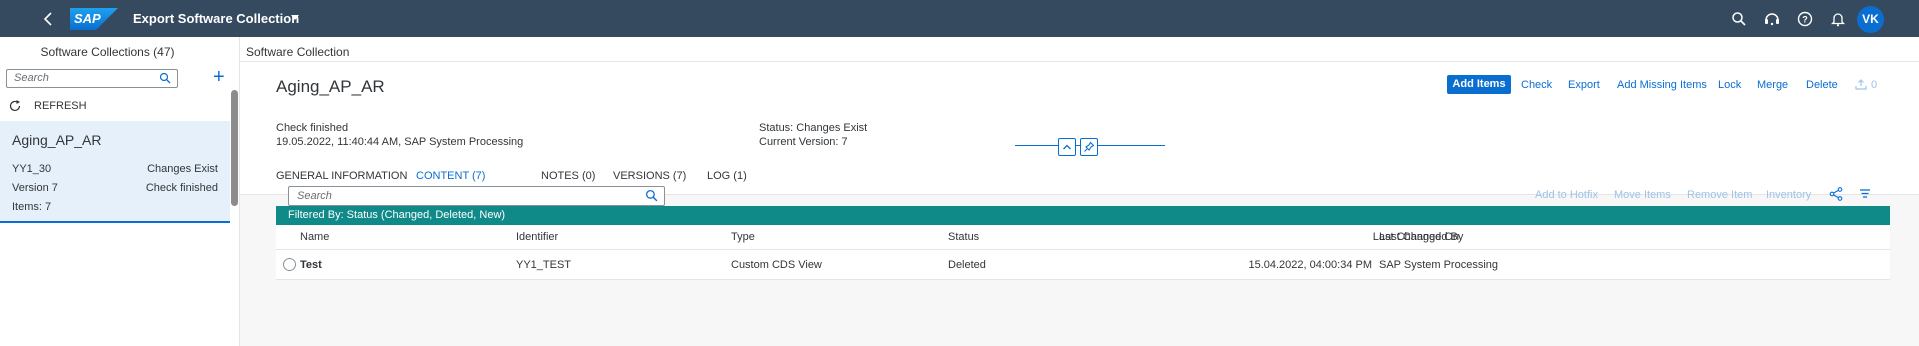 The image size is (1919, 346). Describe the element at coordinates (1421, 237) in the screenshot. I see `column-header-last-changed-by: Last Changed By` at that location.